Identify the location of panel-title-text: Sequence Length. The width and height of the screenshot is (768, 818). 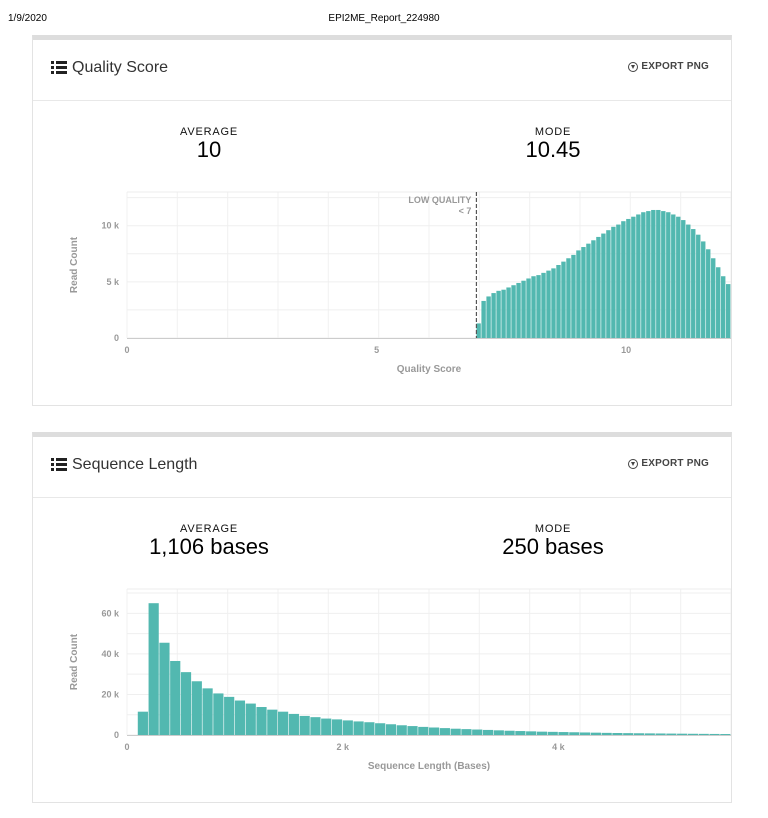
(135, 464).